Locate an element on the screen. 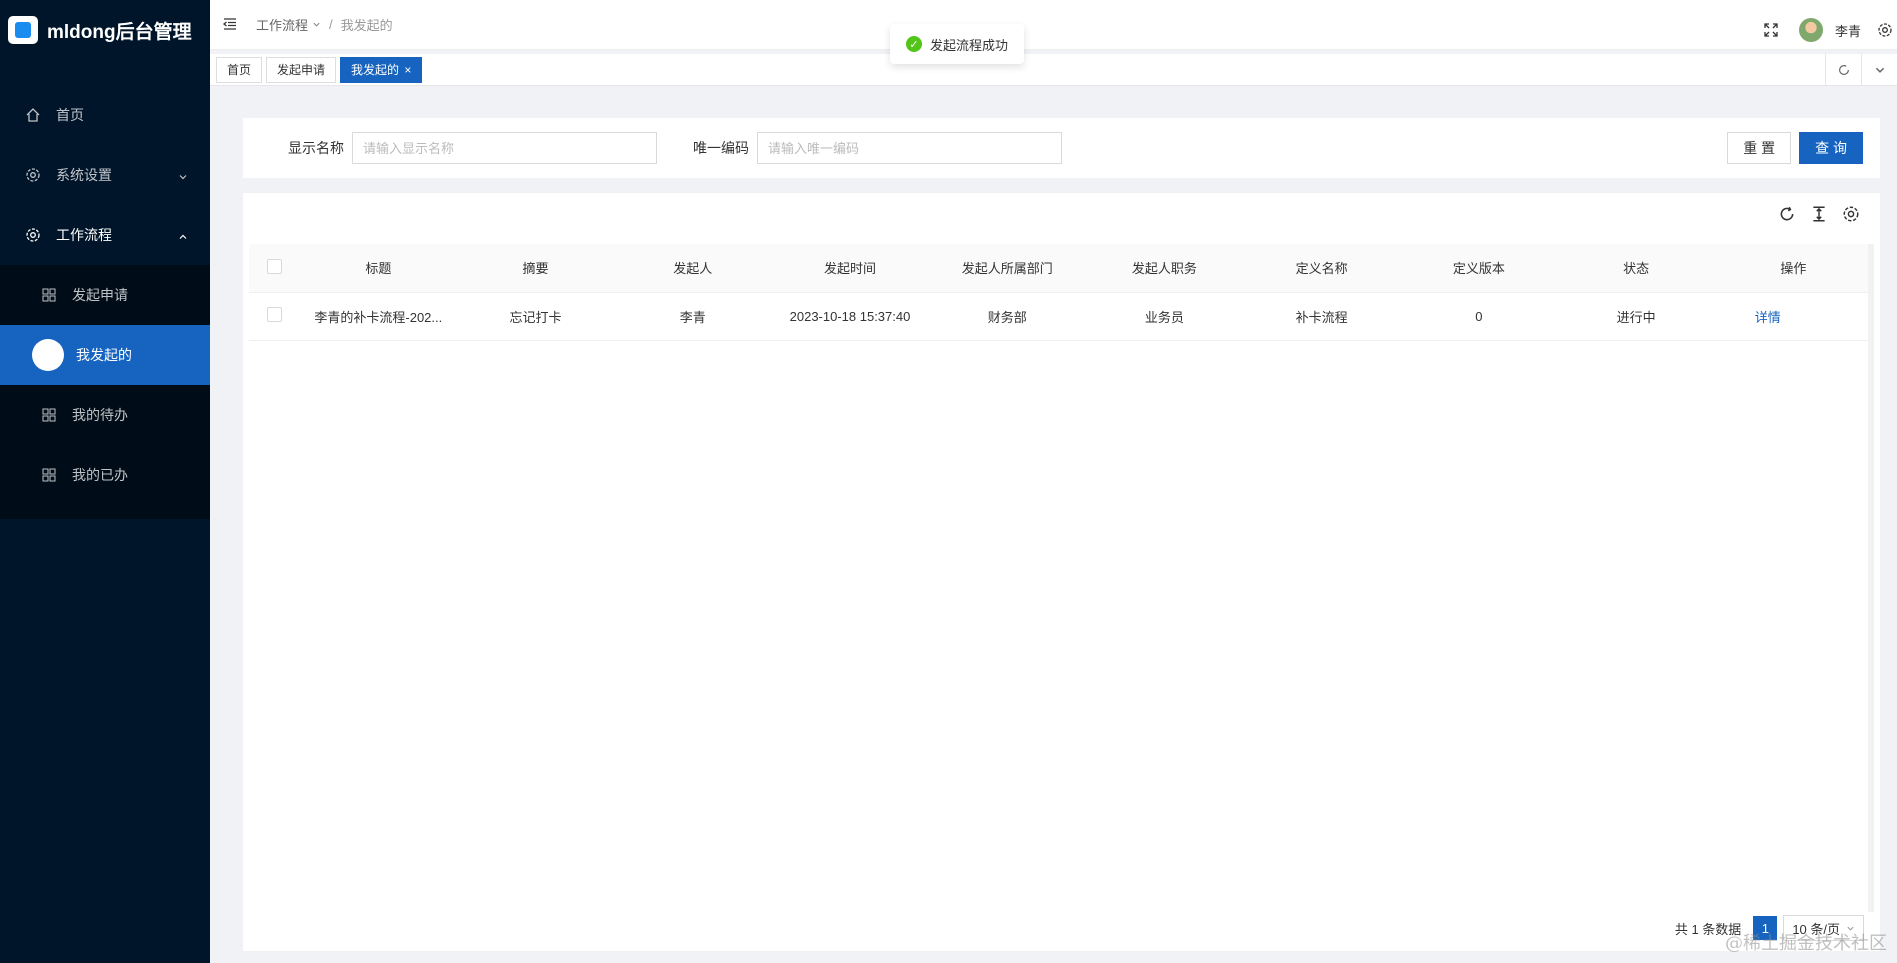 This screenshot has width=1897, height=963. select-all-cell is located at coordinates (274, 268).